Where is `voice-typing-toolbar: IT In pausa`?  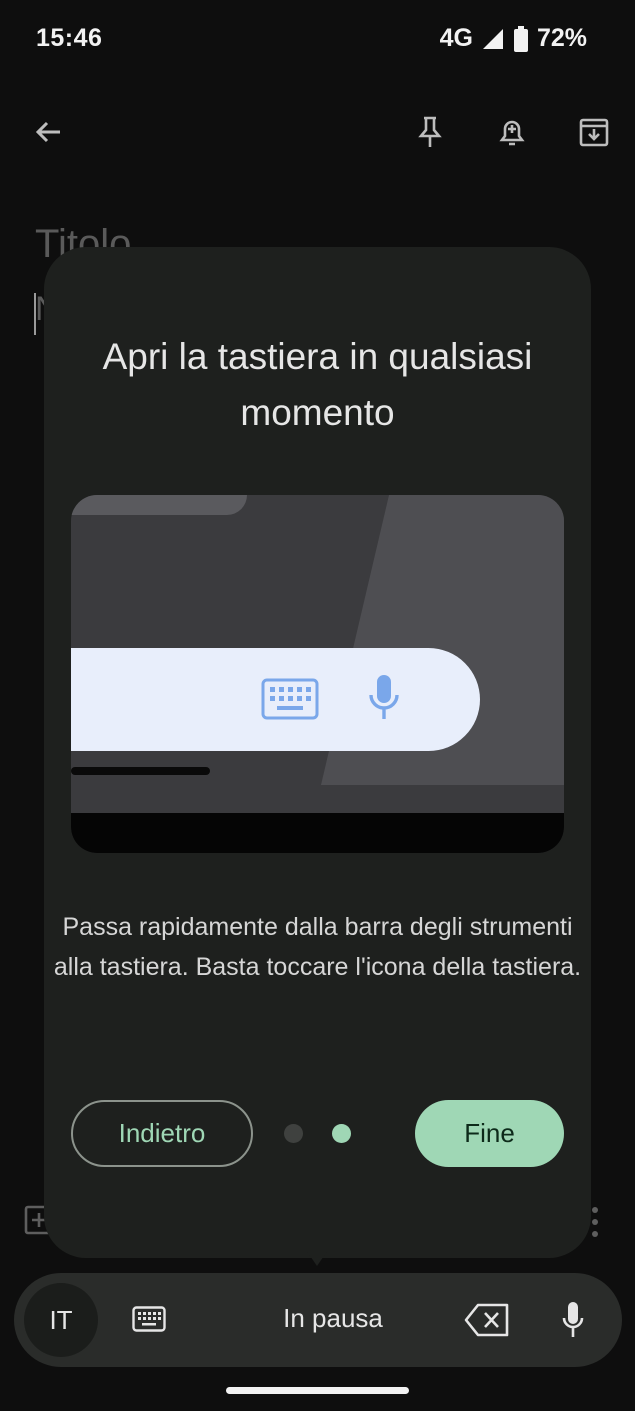
voice-typing-toolbar: IT In pausa is located at coordinates (318, 1320).